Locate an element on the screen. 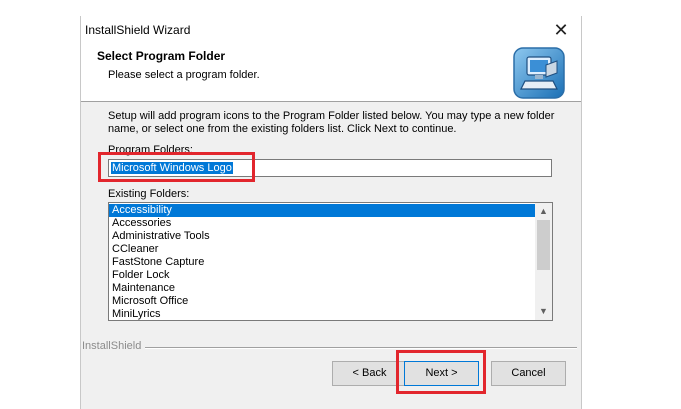 The width and height of the screenshot is (681, 409). window-title: InstallShield Wizard is located at coordinates (138, 30).